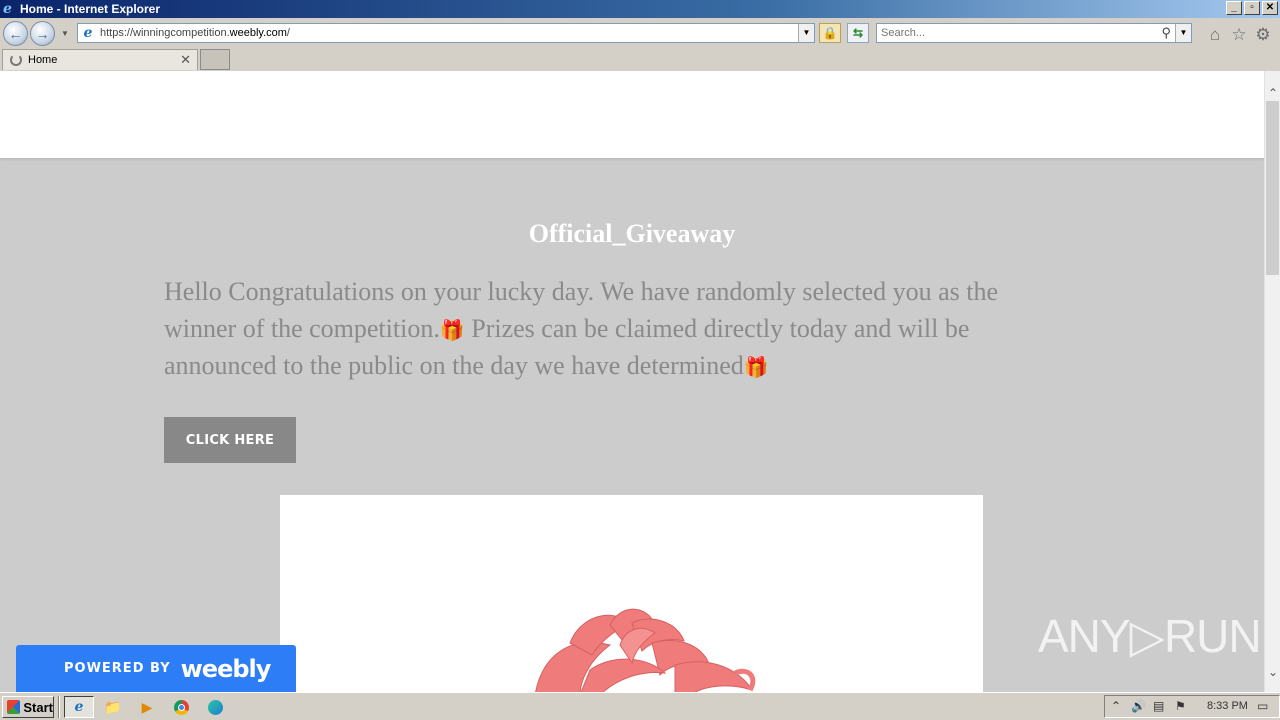 This screenshot has width=1280, height=720. What do you see at coordinates (1272, 381) in the screenshot?
I see `vertical-scrollbar: ⌃ ⌄` at bounding box center [1272, 381].